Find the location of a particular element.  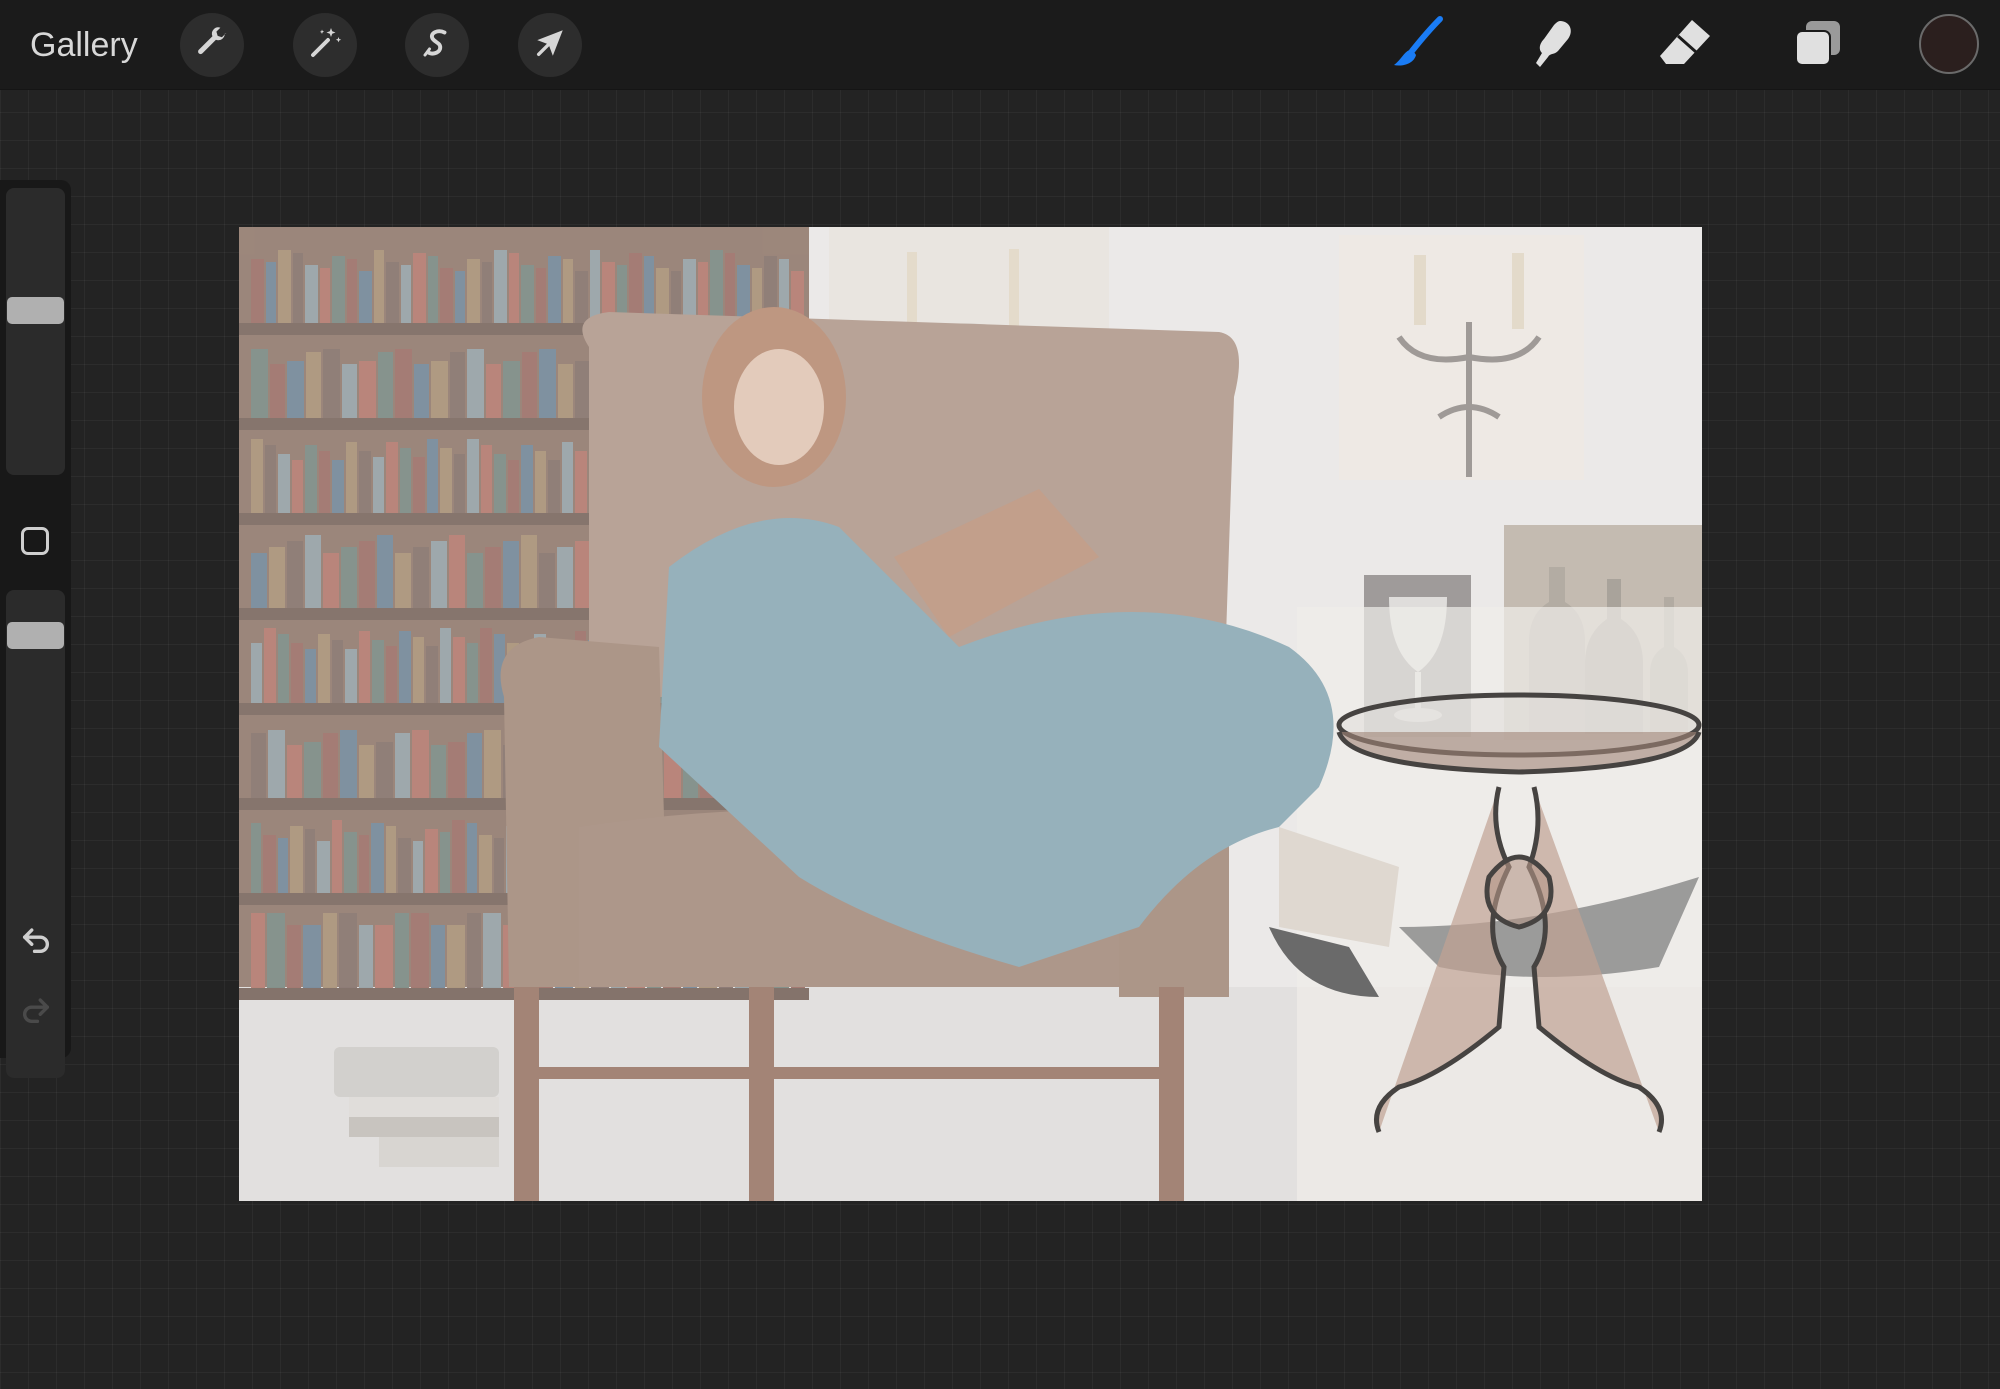

transform-button is located at coordinates (550, 45).